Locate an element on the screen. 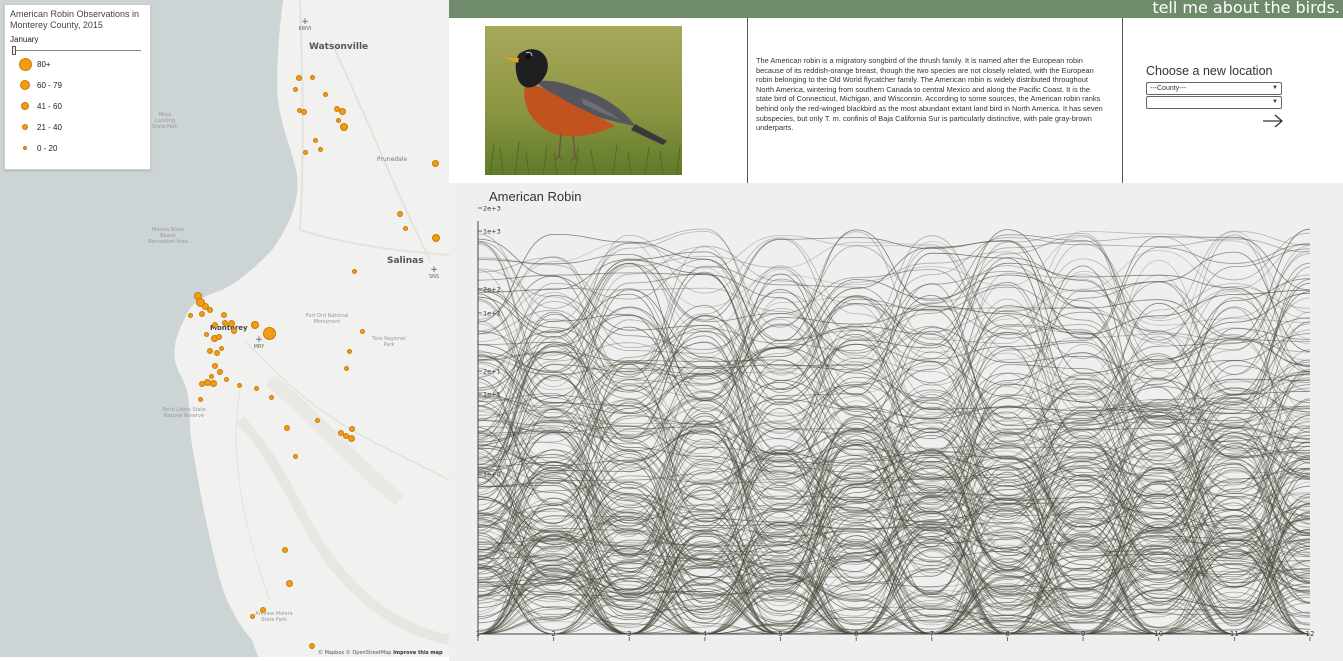  month-slider is located at coordinates (77, 50).